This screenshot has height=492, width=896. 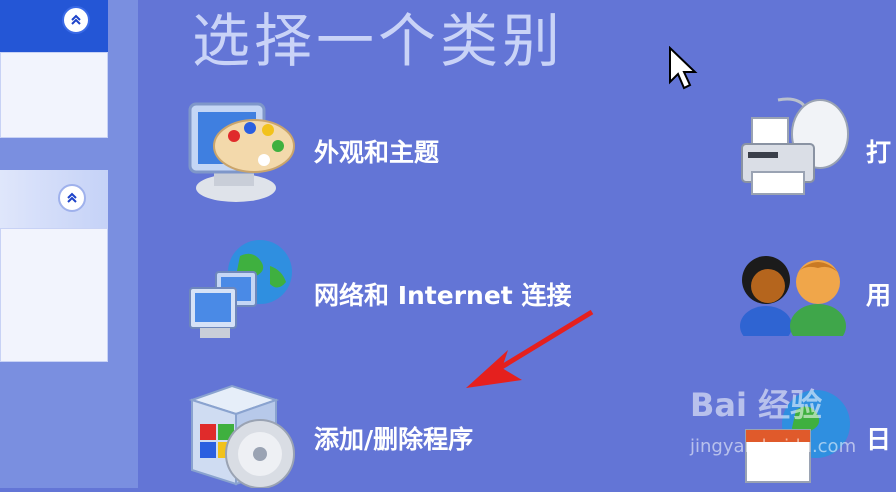 What do you see at coordinates (756, 405) in the screenshot?
I see `watermark-brand: Bai 经验` at bounding box center [756, 405].